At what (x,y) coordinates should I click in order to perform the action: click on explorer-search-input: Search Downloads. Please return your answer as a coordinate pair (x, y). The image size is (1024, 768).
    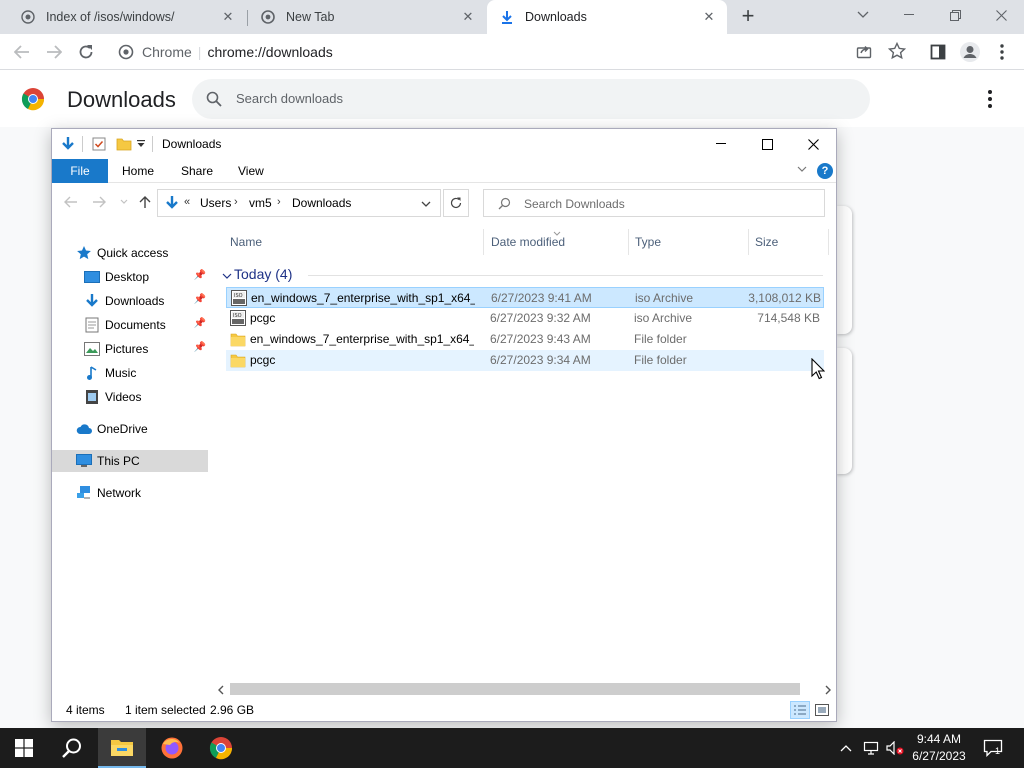
    Looking at the image, I should click on (654, 203).